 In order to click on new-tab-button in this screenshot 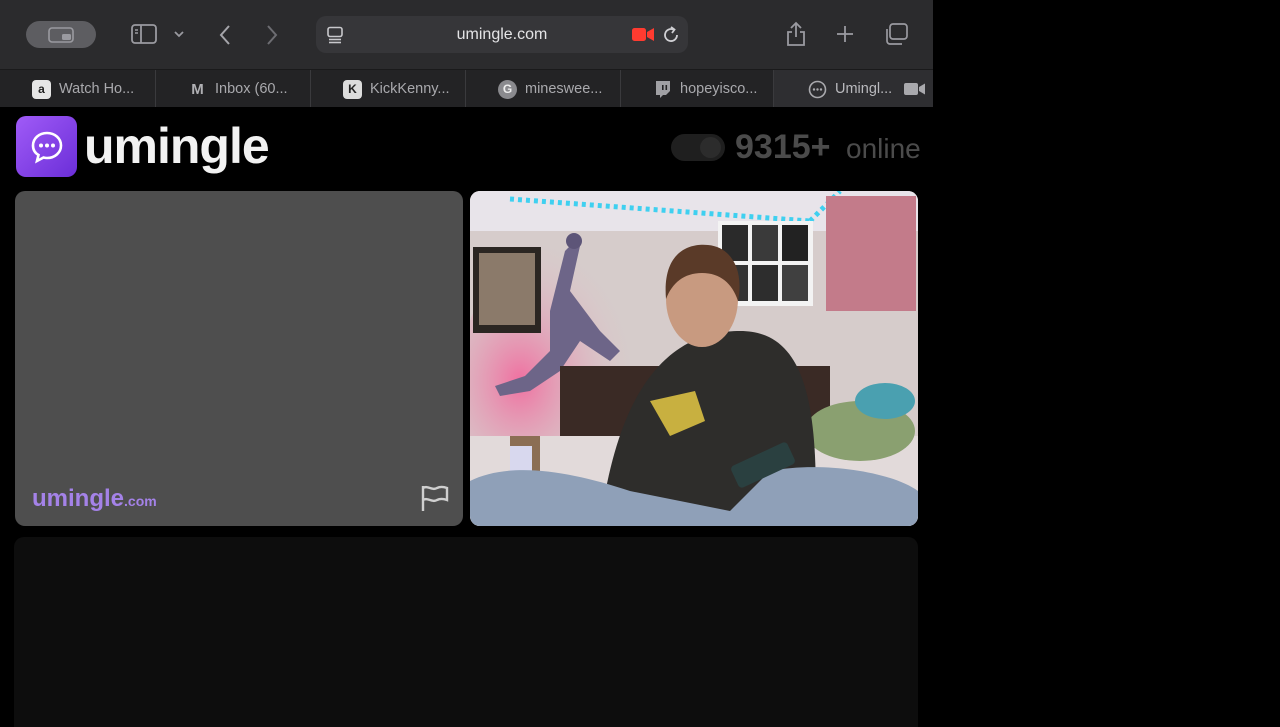, I will do `click(845, 34)`.